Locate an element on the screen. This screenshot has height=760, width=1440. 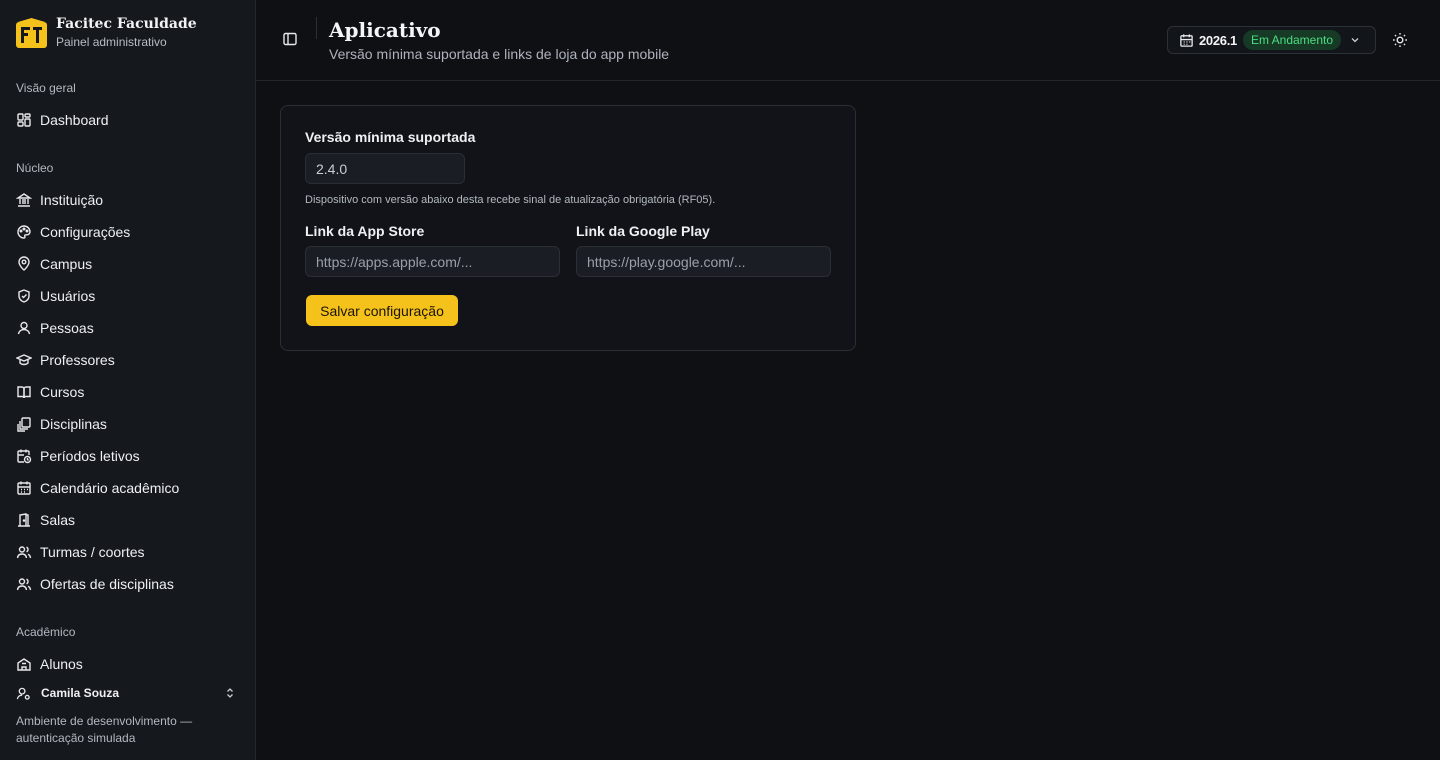
chevrons-up-down-icon is located at coordinates (230, 693).